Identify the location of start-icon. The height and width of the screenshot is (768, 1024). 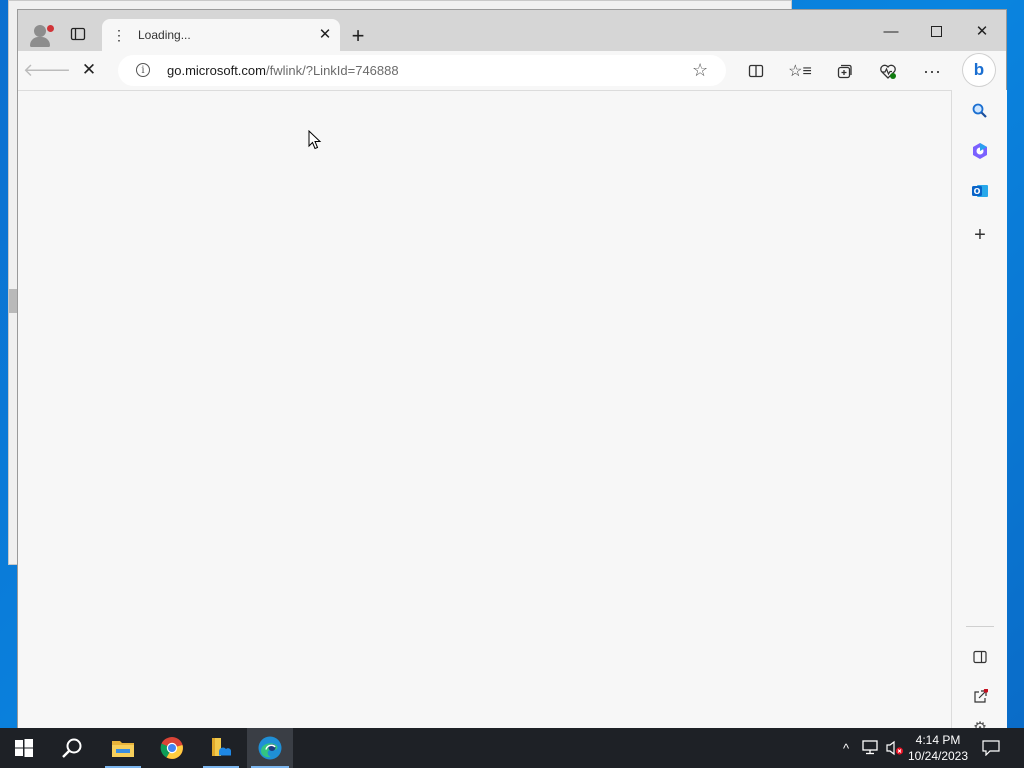
(24, 748).